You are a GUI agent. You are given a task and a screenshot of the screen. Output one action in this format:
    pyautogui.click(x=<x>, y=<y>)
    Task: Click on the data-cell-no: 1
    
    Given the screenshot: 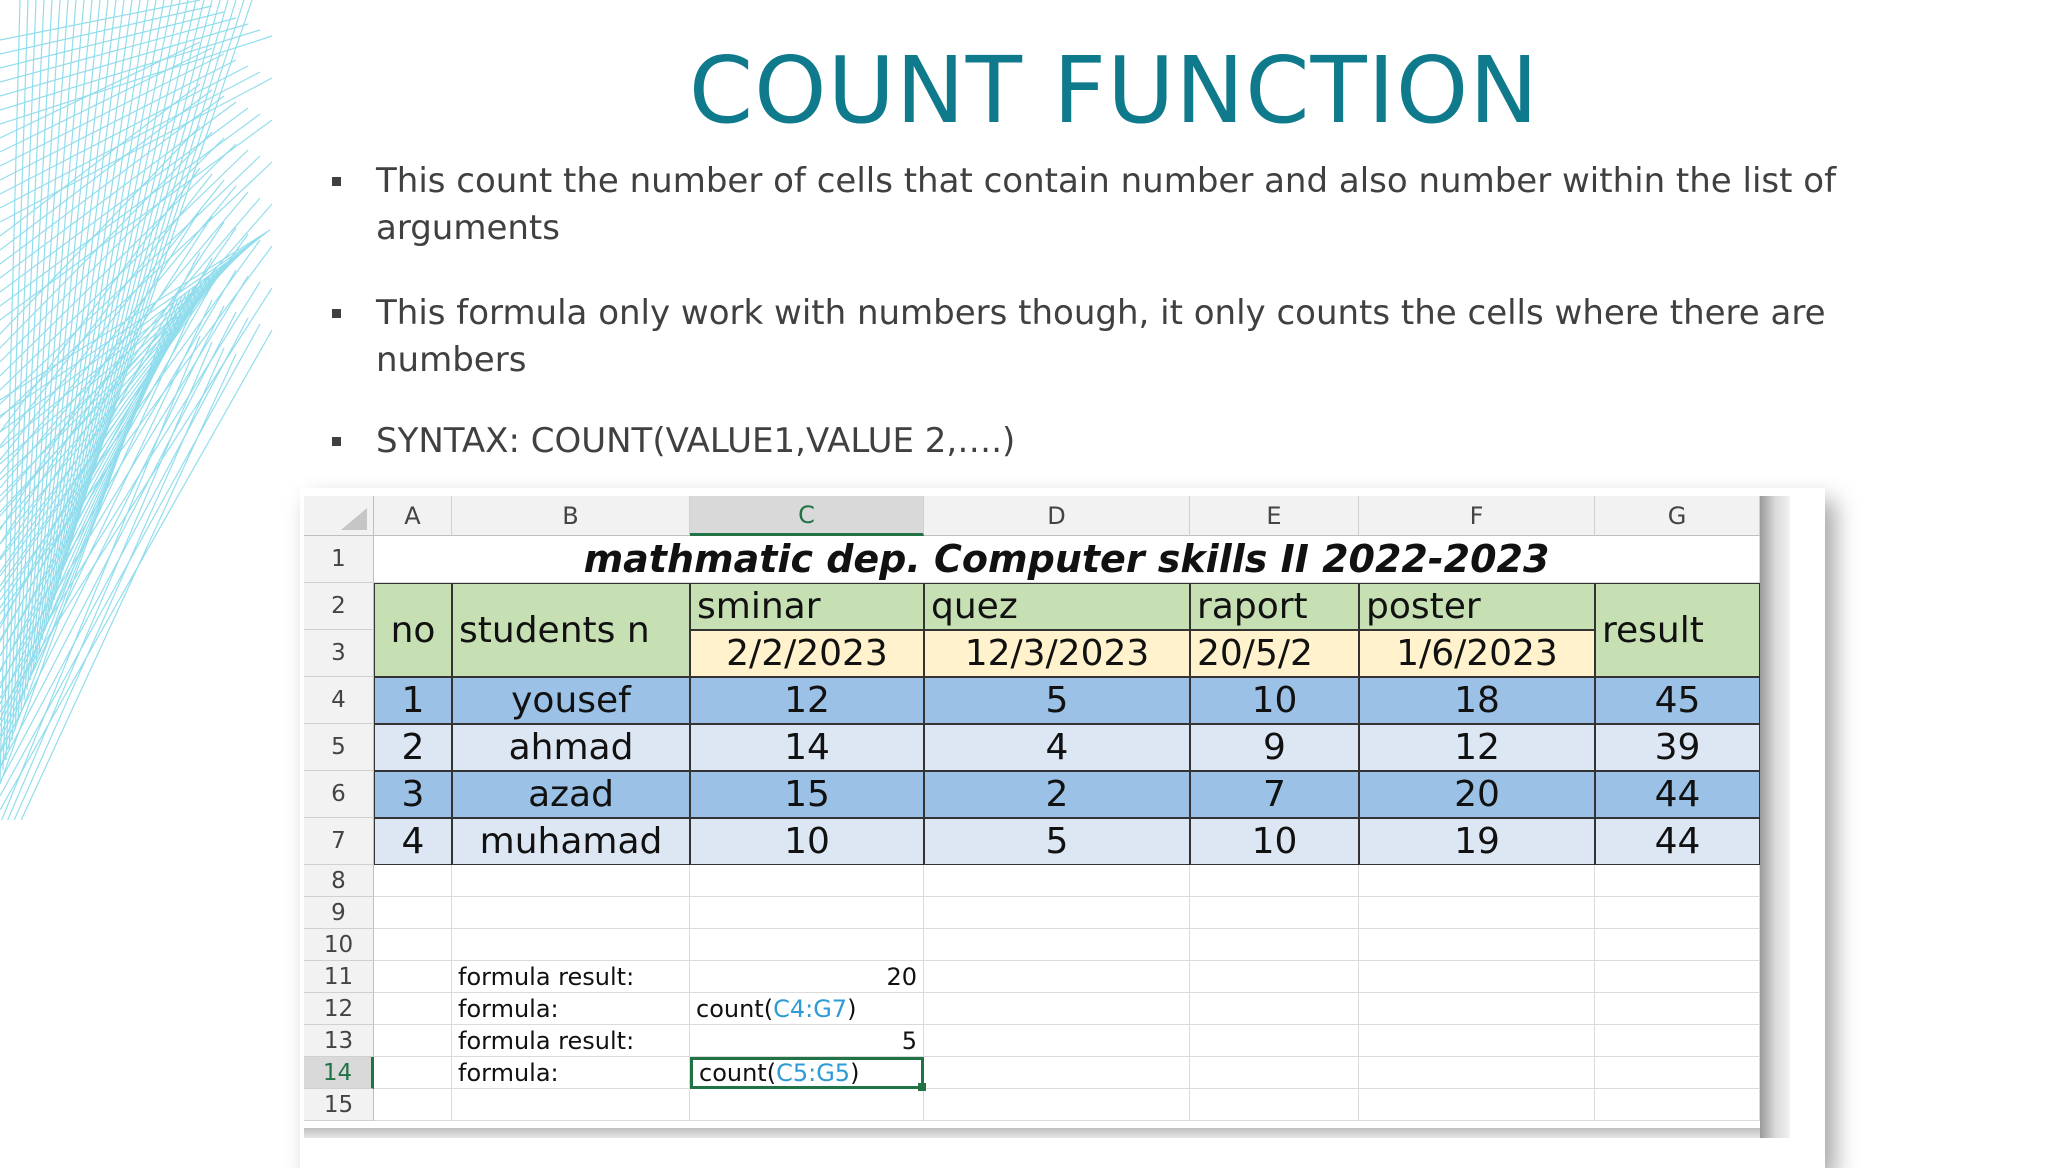 What is the action you would take?
    pyautogui.click(x=413, y=700)
    